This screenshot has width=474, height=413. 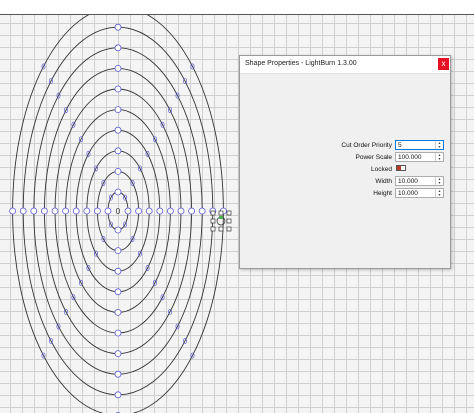 What do you see at coordinates (237, 7) in the screenshot?
I see `top-bar` at bounding box center [237, 7].